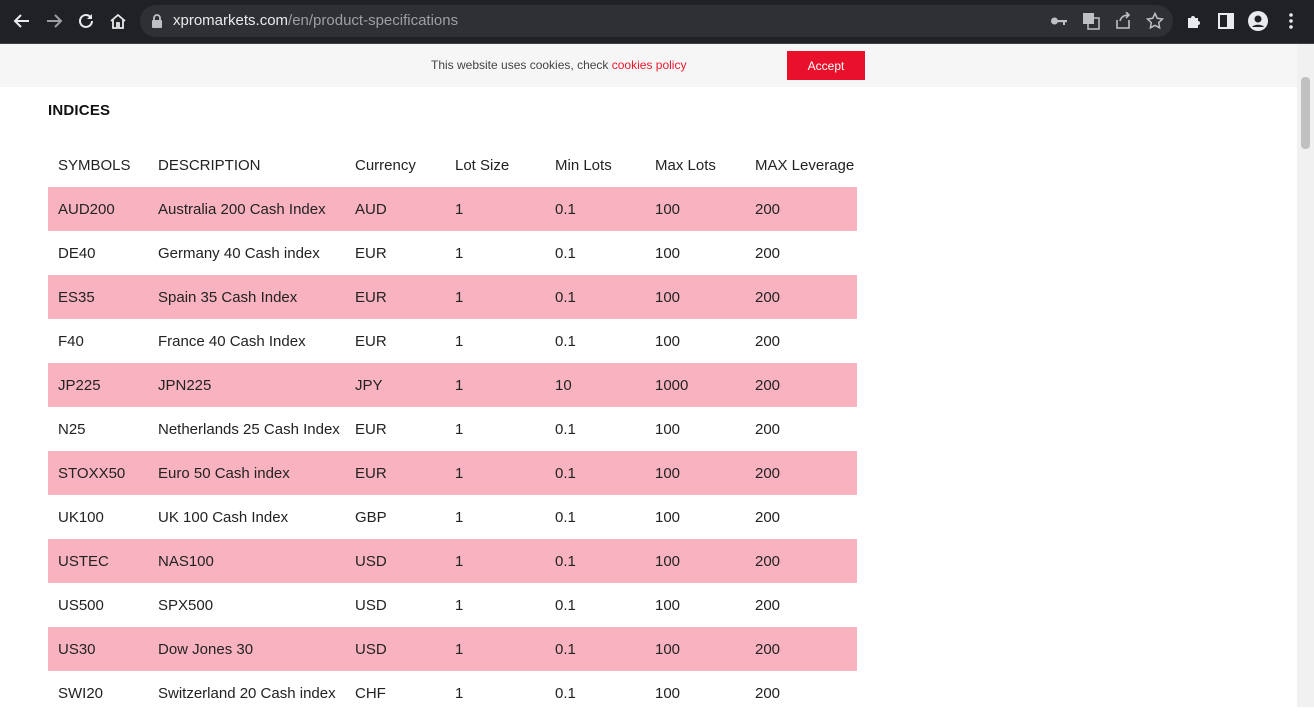 This screenshot has height=715, width=1314. What do you see at coordinates (1258, 21) in the screenshot?
I see `profile-icon` at bounding box center [1258, 21].